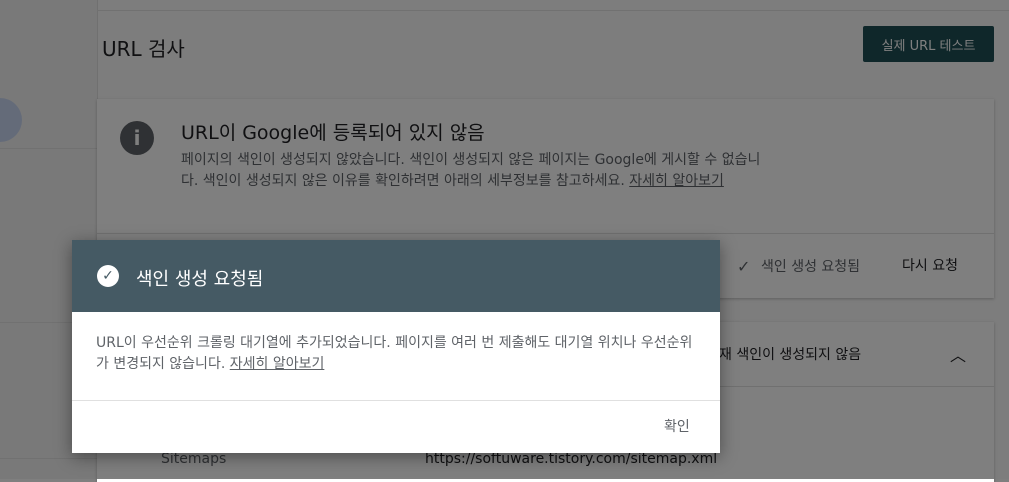 The width and height of the screenshot is (1009, 482). I want to click on confirm-button: 확인, so click(677, 426).